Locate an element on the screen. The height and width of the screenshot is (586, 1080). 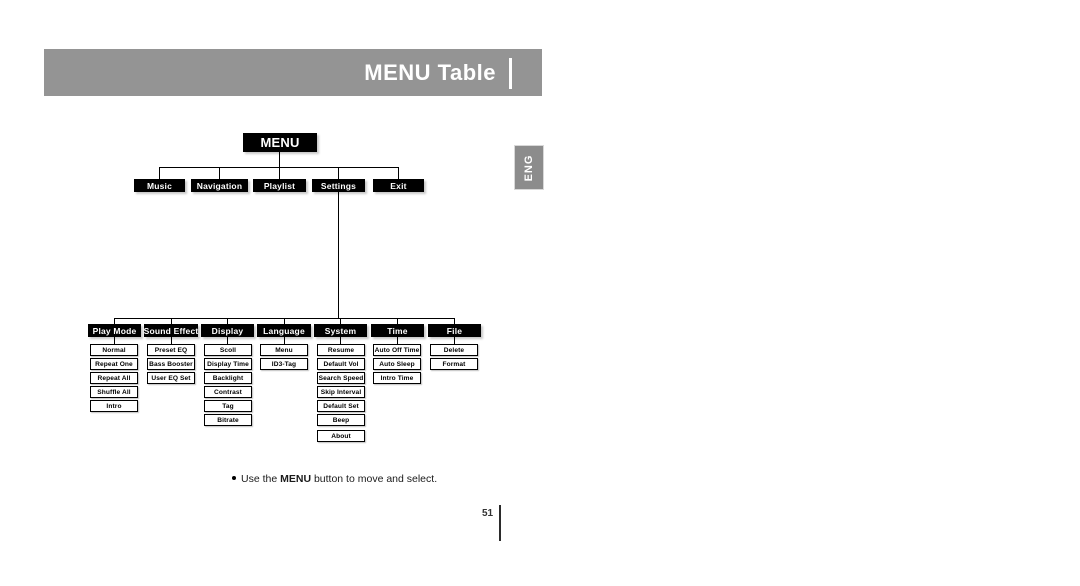
tree-node-playlist-label: Playlist is located at coordinates (279, 185).